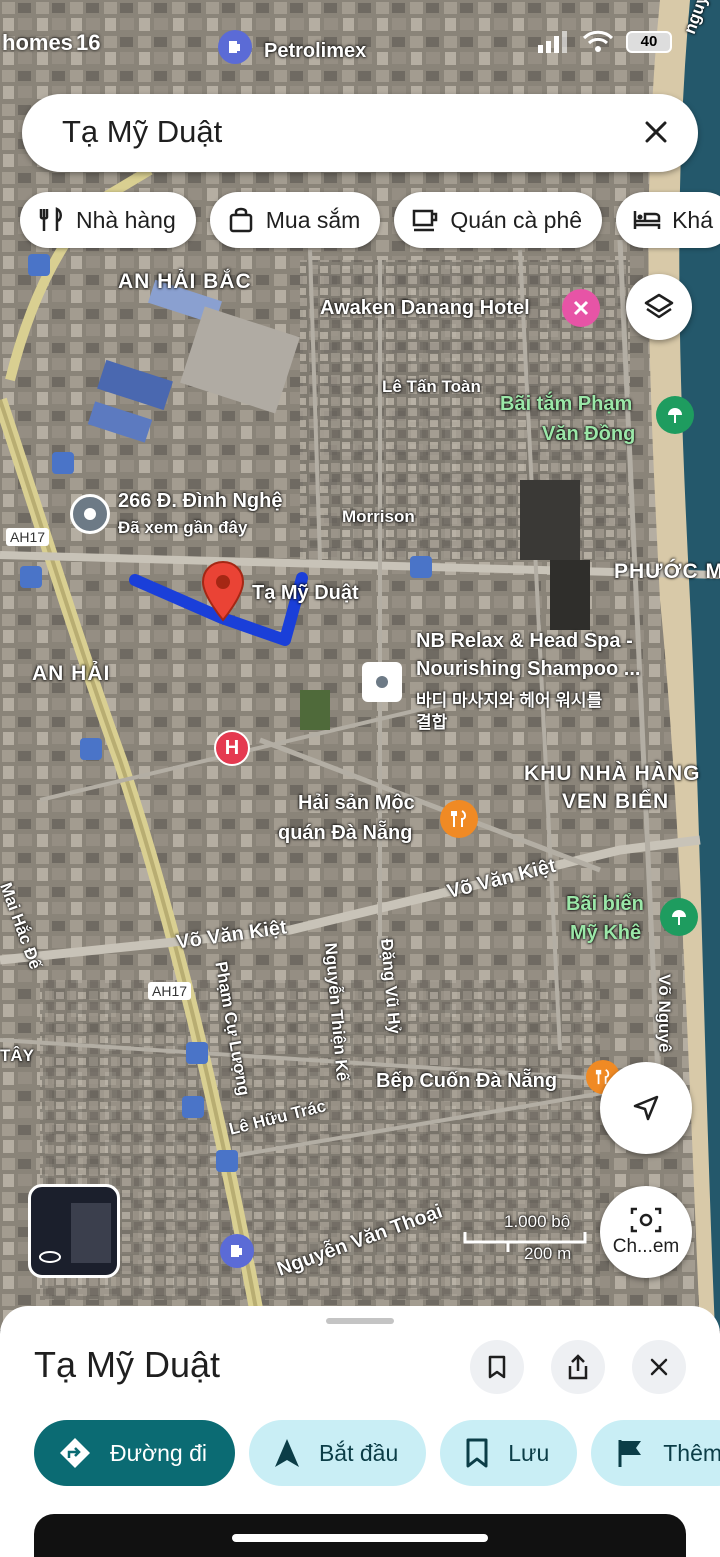  I want to click on map-label-an-hai-bac: AN HẢI BẮC, so click(185, 281).